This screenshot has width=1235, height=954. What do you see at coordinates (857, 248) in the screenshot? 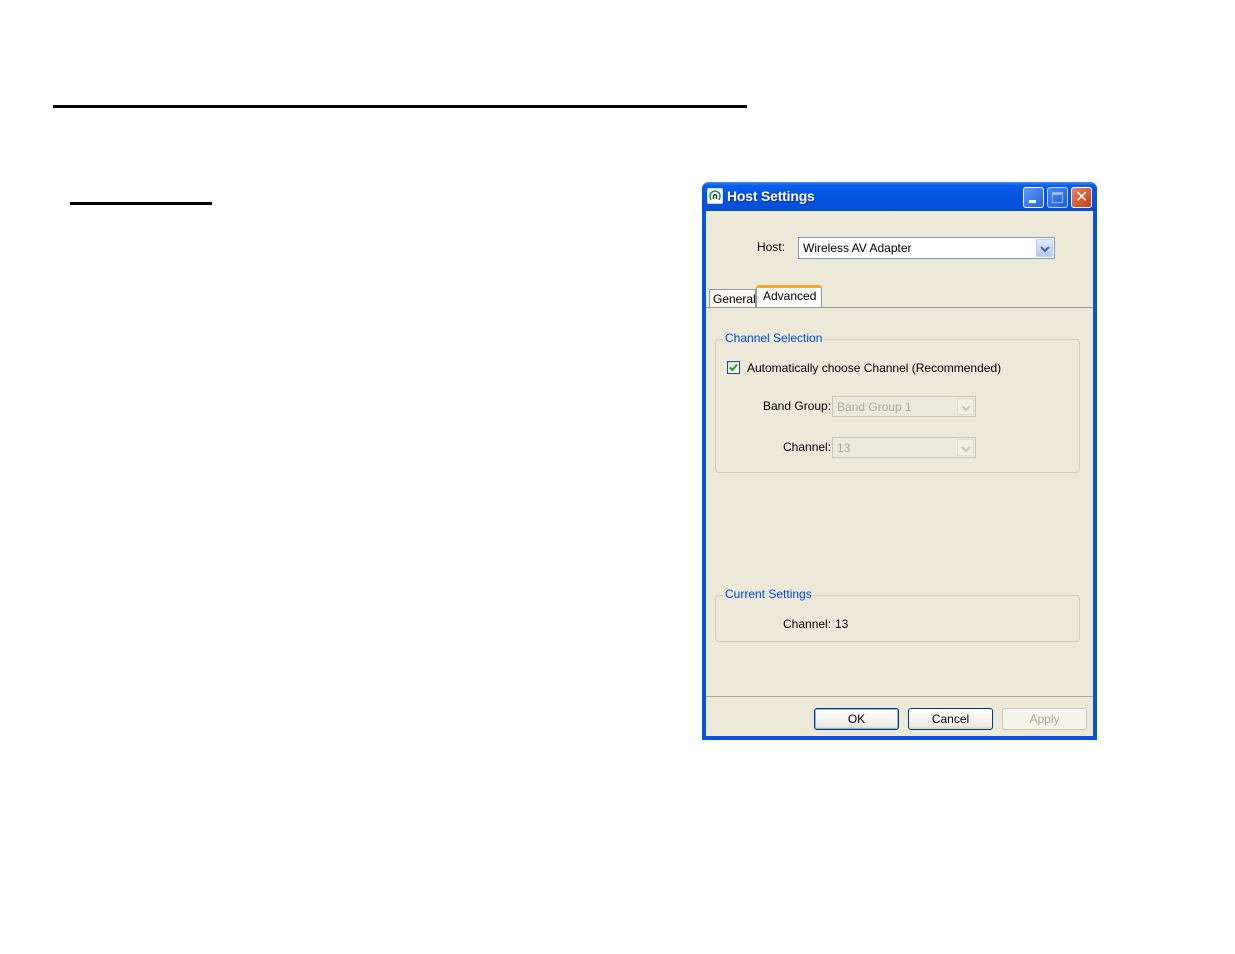
I see `host-dropdown-value: Wireless AV Adapter` at bounding box center [857, 248].